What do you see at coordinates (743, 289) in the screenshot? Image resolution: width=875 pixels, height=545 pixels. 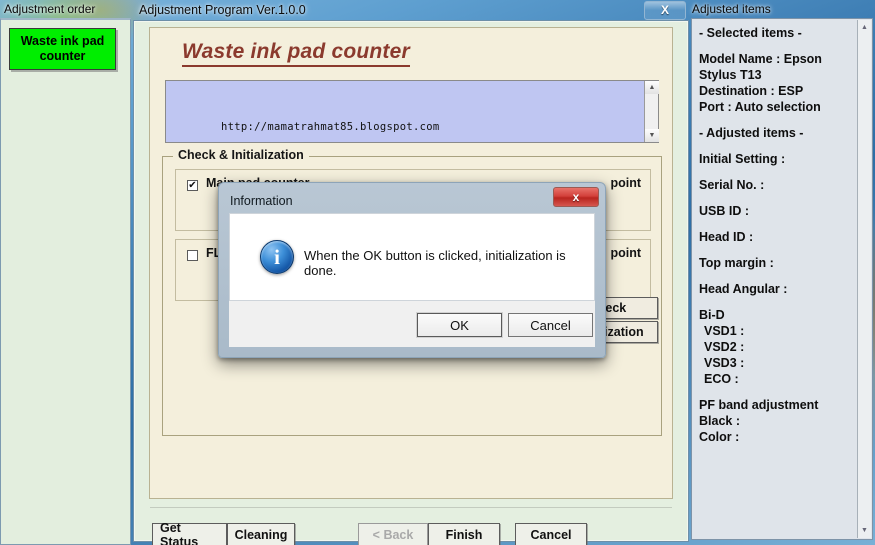 I see `head-angular-line: Head Angular :` at bounding box center [743, 289].